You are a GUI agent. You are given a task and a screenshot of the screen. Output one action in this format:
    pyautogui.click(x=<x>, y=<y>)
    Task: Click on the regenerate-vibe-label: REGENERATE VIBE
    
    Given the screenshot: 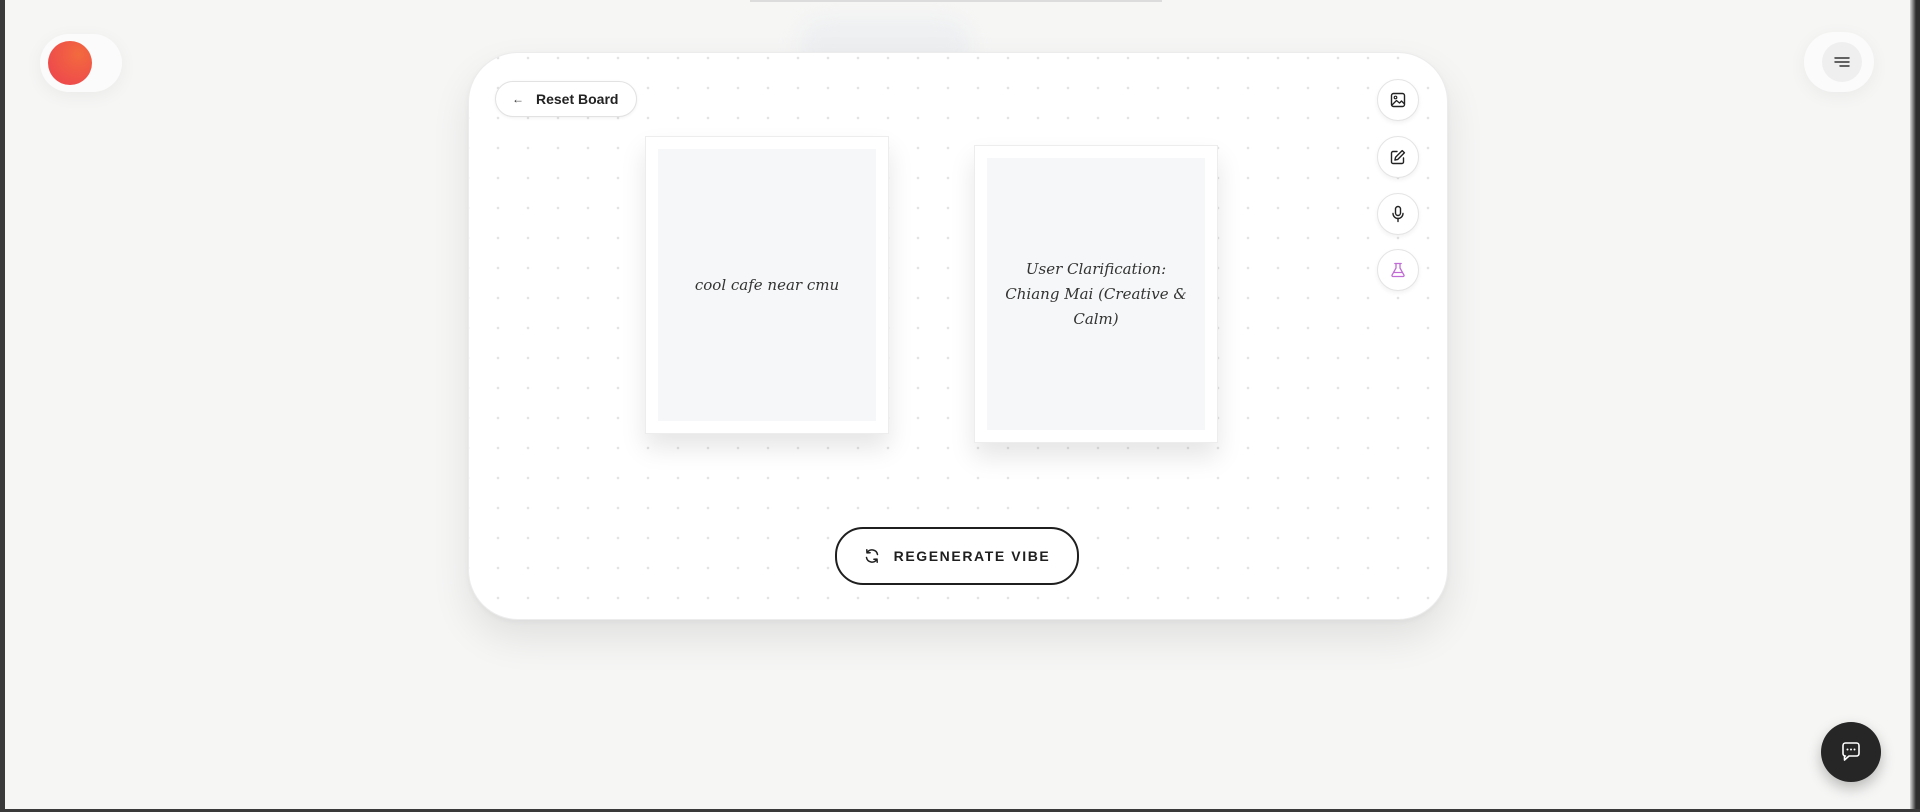 What is the action you would take?
    pyautogui.click(x=972, y=556)
    